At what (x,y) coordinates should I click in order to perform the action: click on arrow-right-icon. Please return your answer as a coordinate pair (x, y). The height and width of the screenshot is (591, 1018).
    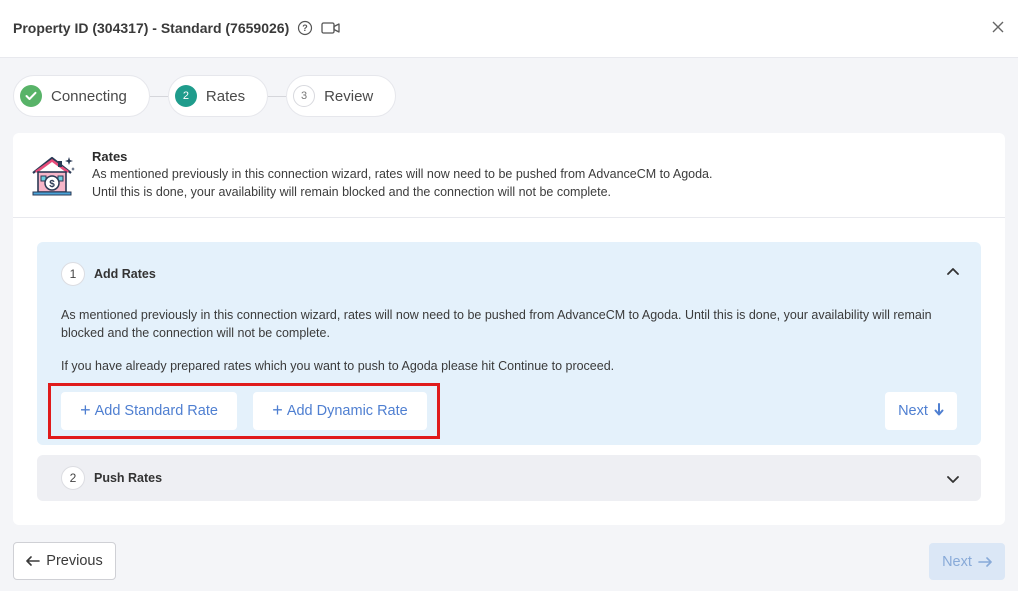
    Looking at the image, I should click on (985, 561).